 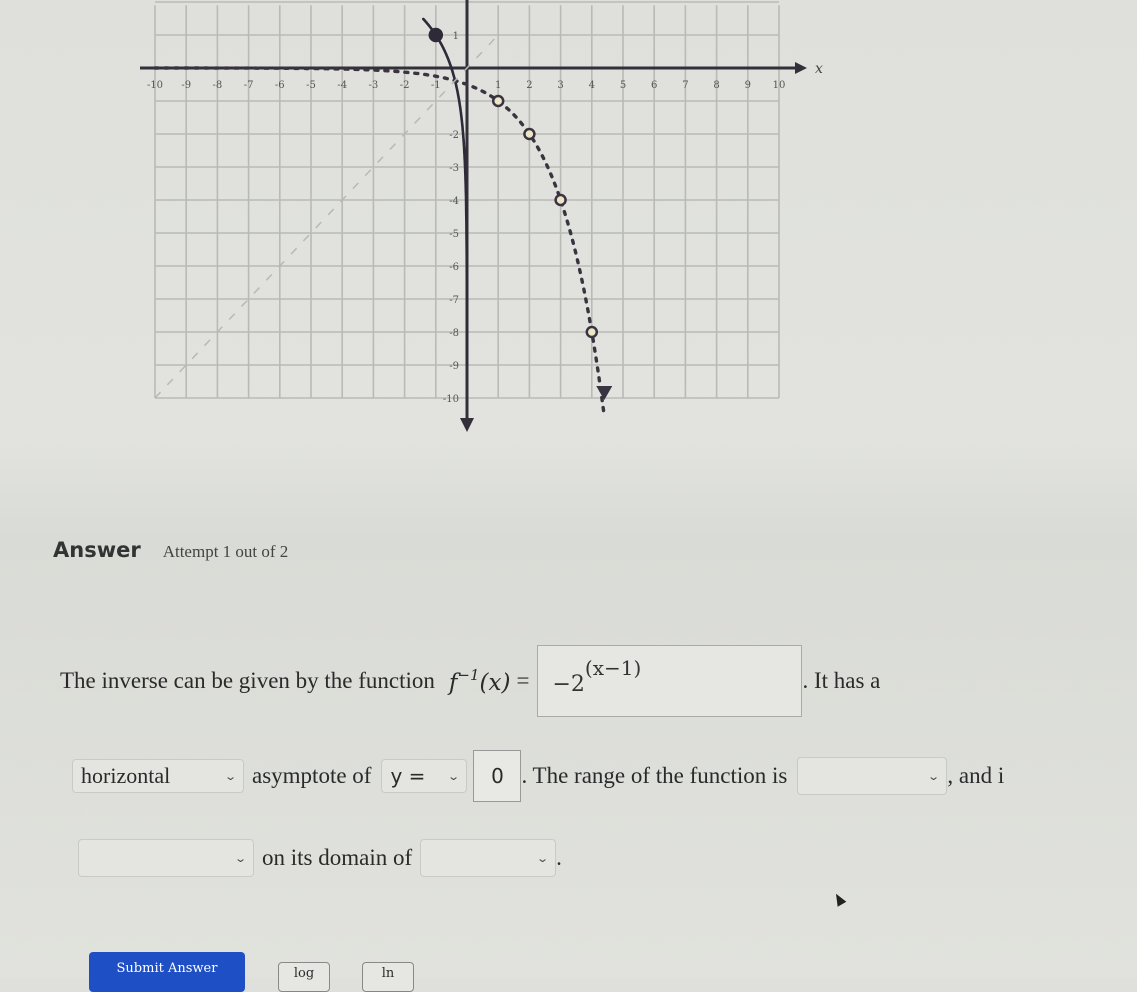 What do you see at coordinates (560, 85) in the screenshot?
I see `x-tick-label: 3` at bounding box center [560, 85].